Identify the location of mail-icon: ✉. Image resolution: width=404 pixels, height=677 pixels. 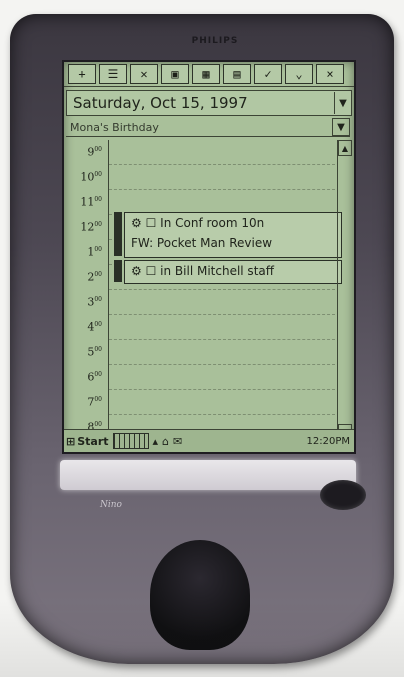
(177, 441).